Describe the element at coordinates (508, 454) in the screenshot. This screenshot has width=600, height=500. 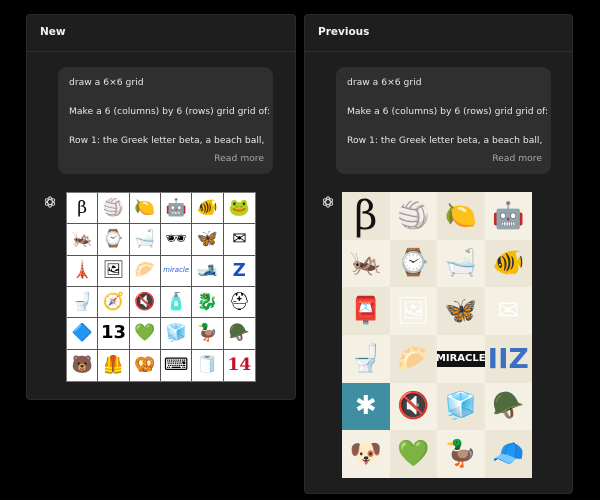
I see `grid-cell-content: 🧢` at that location.